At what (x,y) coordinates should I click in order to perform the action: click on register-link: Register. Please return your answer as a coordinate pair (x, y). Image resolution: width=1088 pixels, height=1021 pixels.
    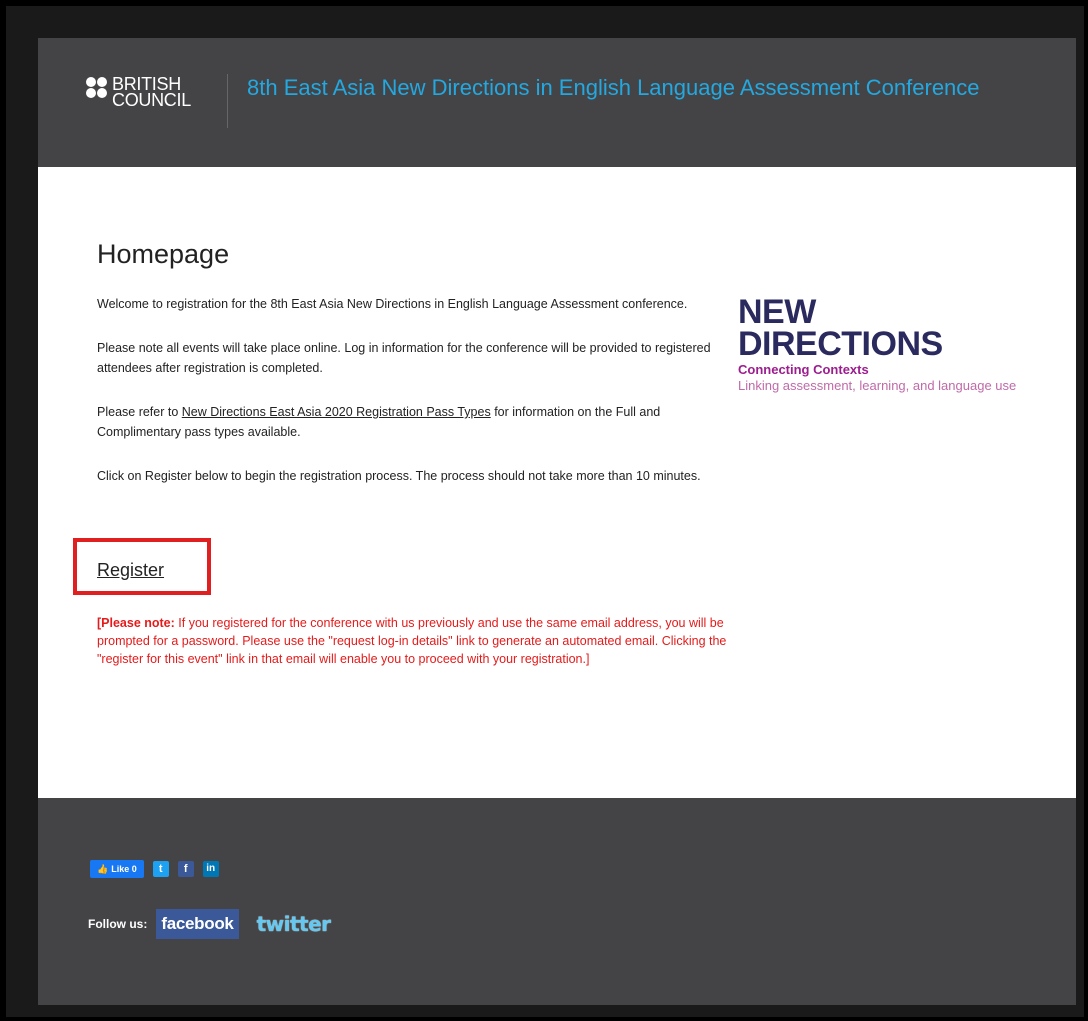
    Looking at the image, I should click on (130, 570).